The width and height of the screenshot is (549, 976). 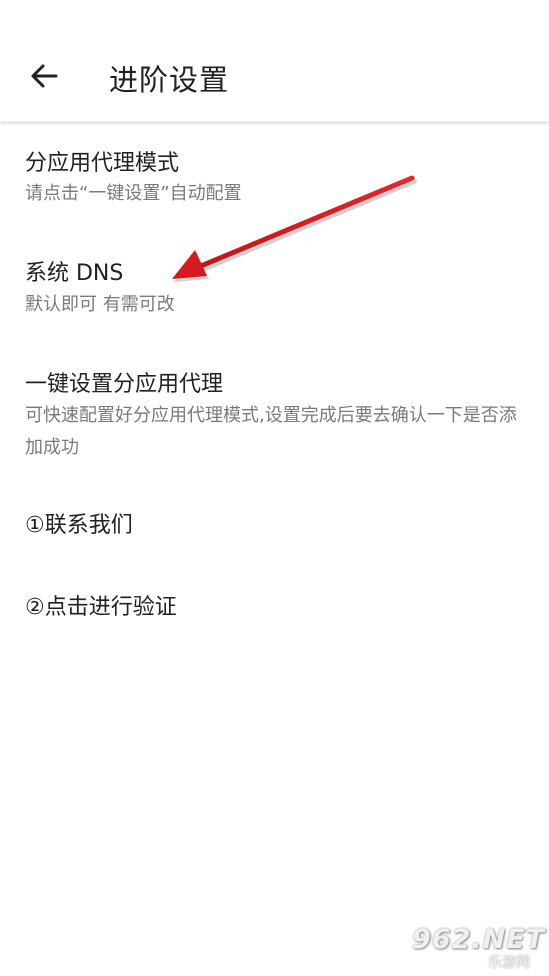 I want to click on setting-subtitle: 可快速配置好分应用代理模式,设置完成后要去确认一下是否添加成功, so click(x=271, y=431).